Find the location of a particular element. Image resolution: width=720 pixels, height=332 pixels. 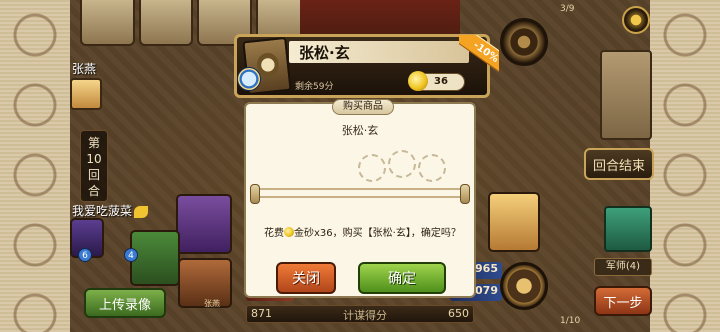

item-name: 张松·玄 is located at coordinates (360, 130).